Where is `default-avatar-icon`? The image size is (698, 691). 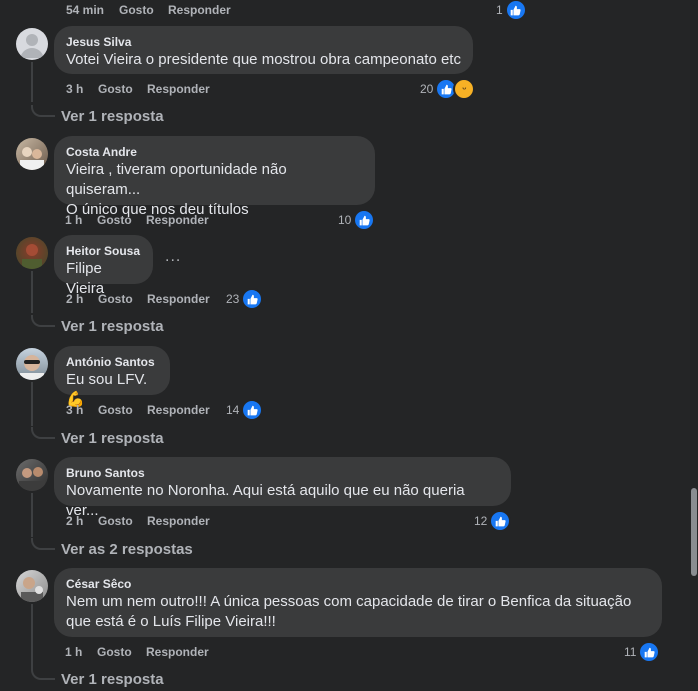 default-avatar-icon is located at coordinates (32, 46).